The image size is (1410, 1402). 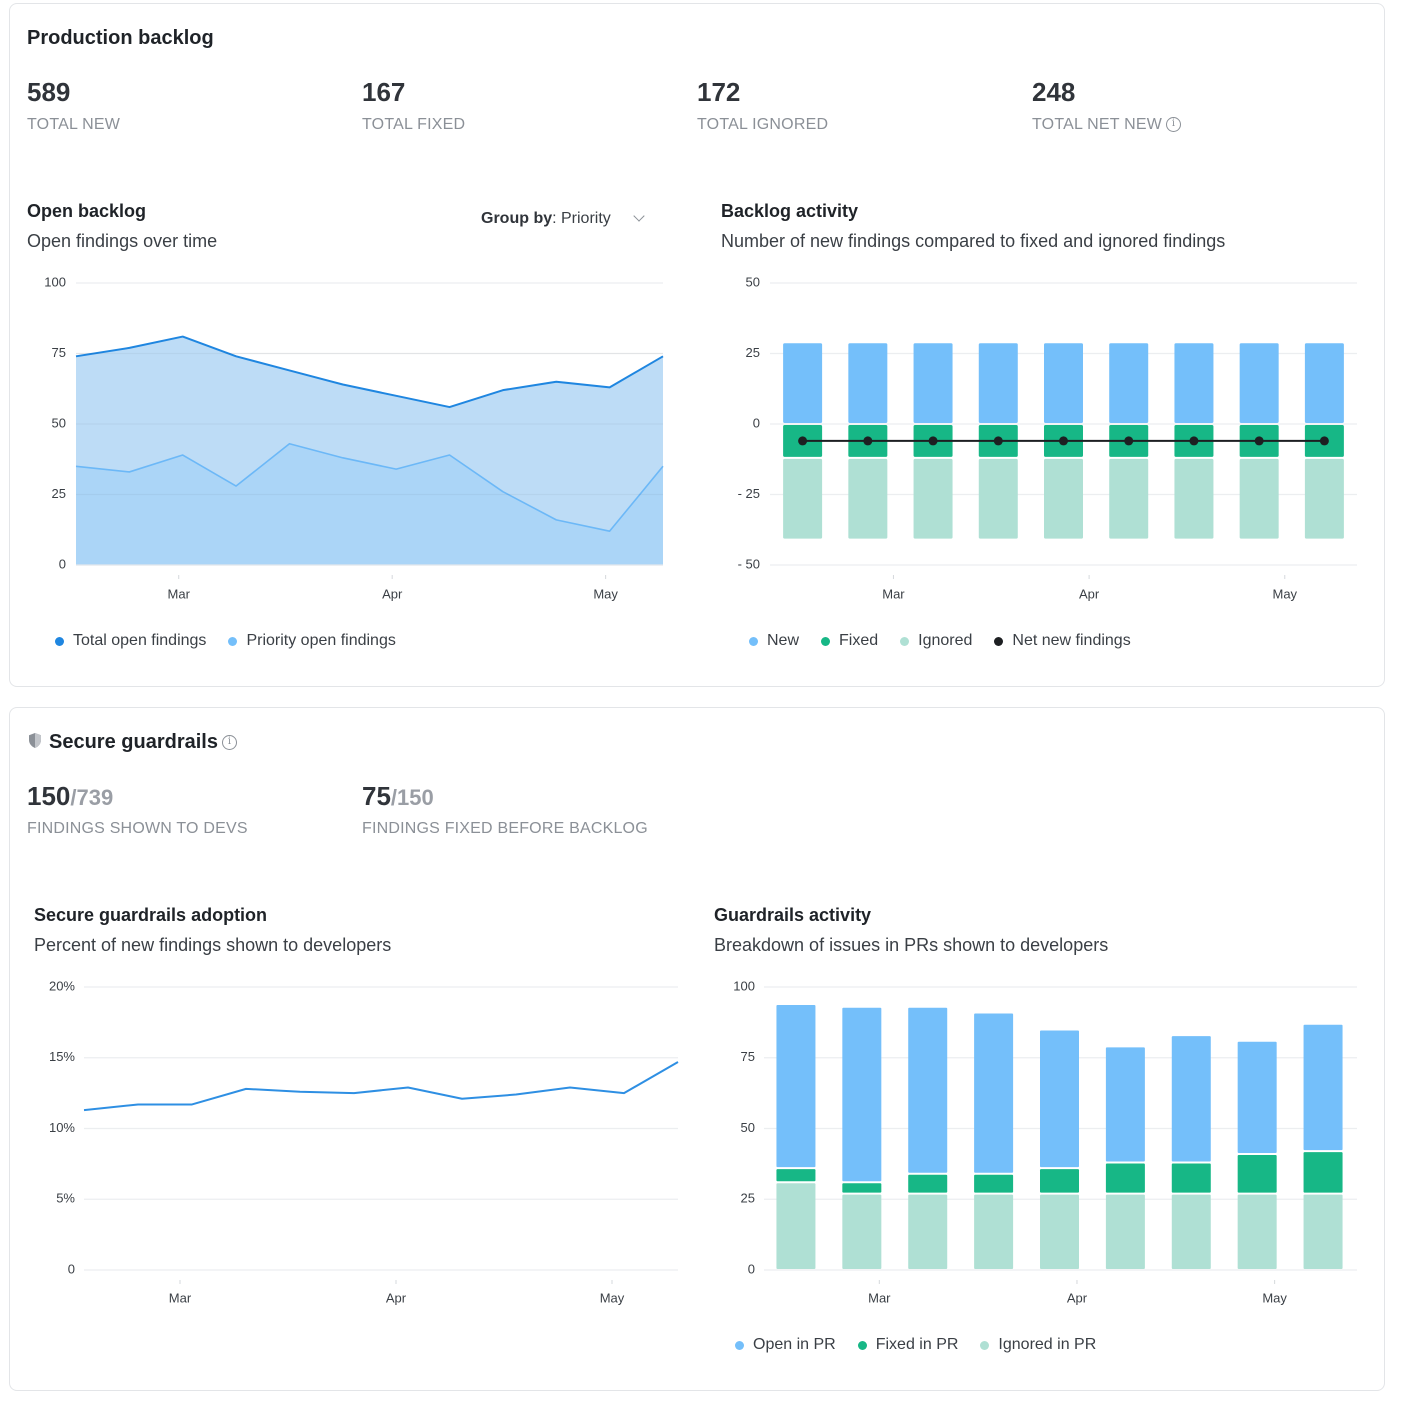 I want to click on y-tick-label: 20%, so click(x=62, y=985).